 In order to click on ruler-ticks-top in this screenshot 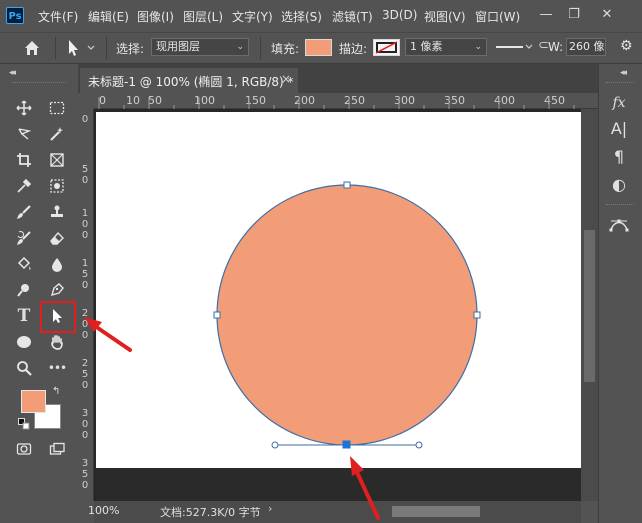, I will do `click(336, 103)`.